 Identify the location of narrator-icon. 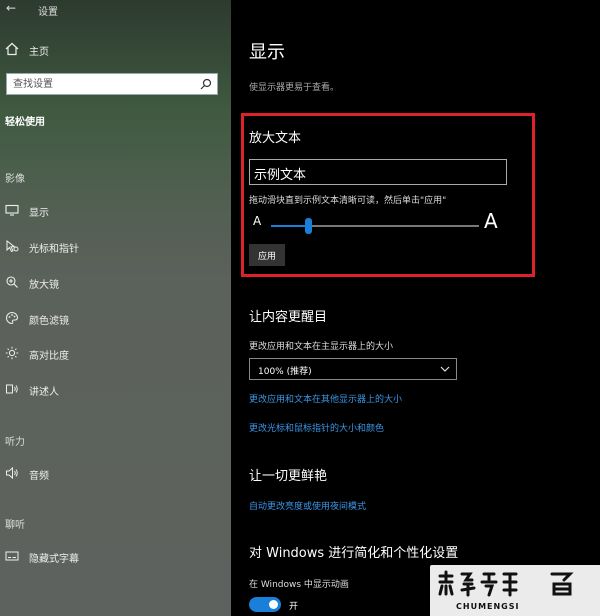
(12, 389).